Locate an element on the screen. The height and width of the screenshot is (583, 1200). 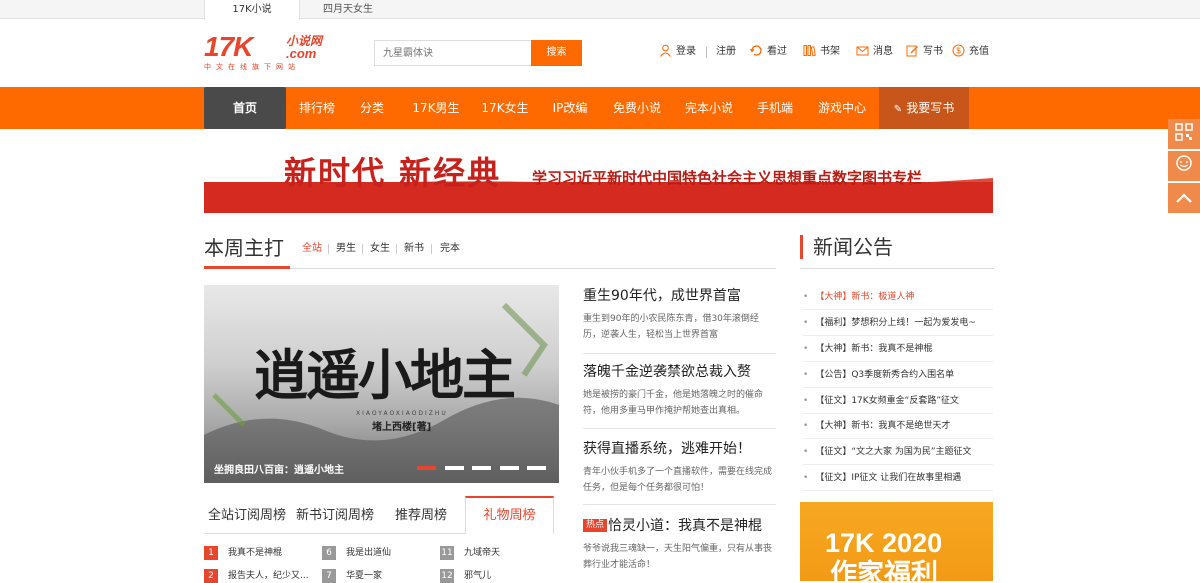
news-section-title: 新闻公告 is located at coordinates (853, 247).